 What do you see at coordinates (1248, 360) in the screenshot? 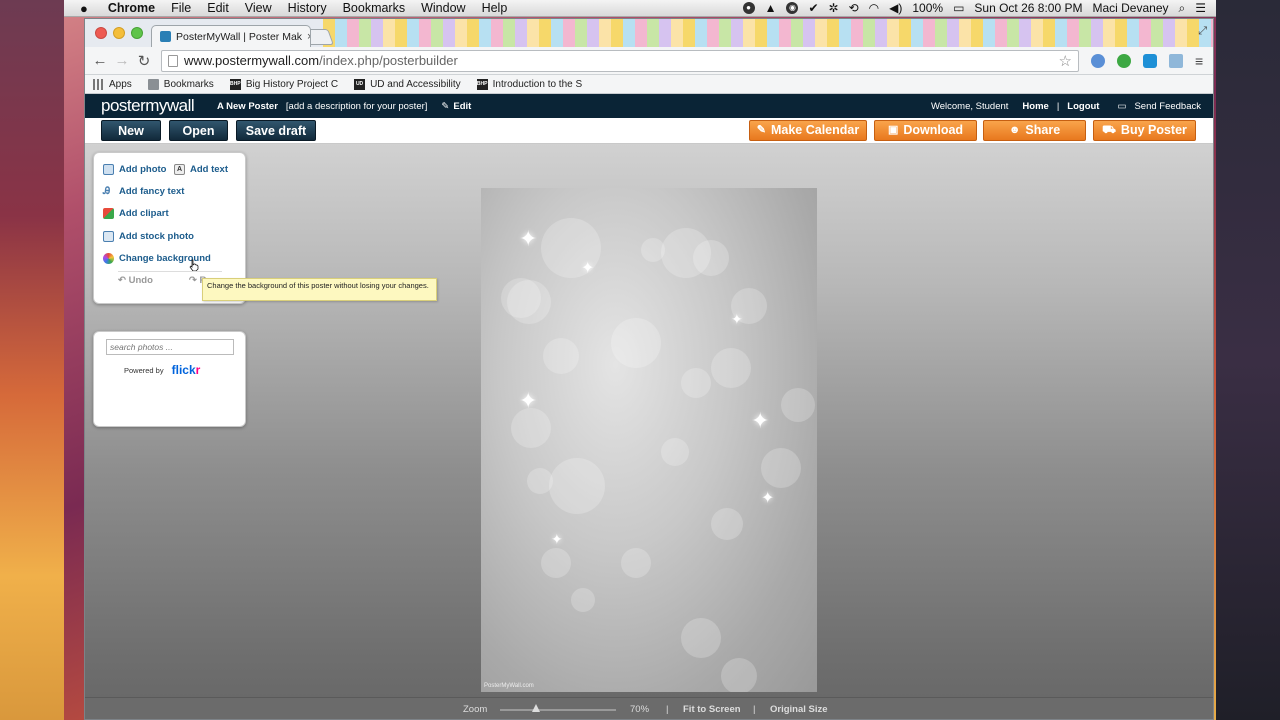
I see `desktop-wallpaper-right` at bounding box center [1248, 360].